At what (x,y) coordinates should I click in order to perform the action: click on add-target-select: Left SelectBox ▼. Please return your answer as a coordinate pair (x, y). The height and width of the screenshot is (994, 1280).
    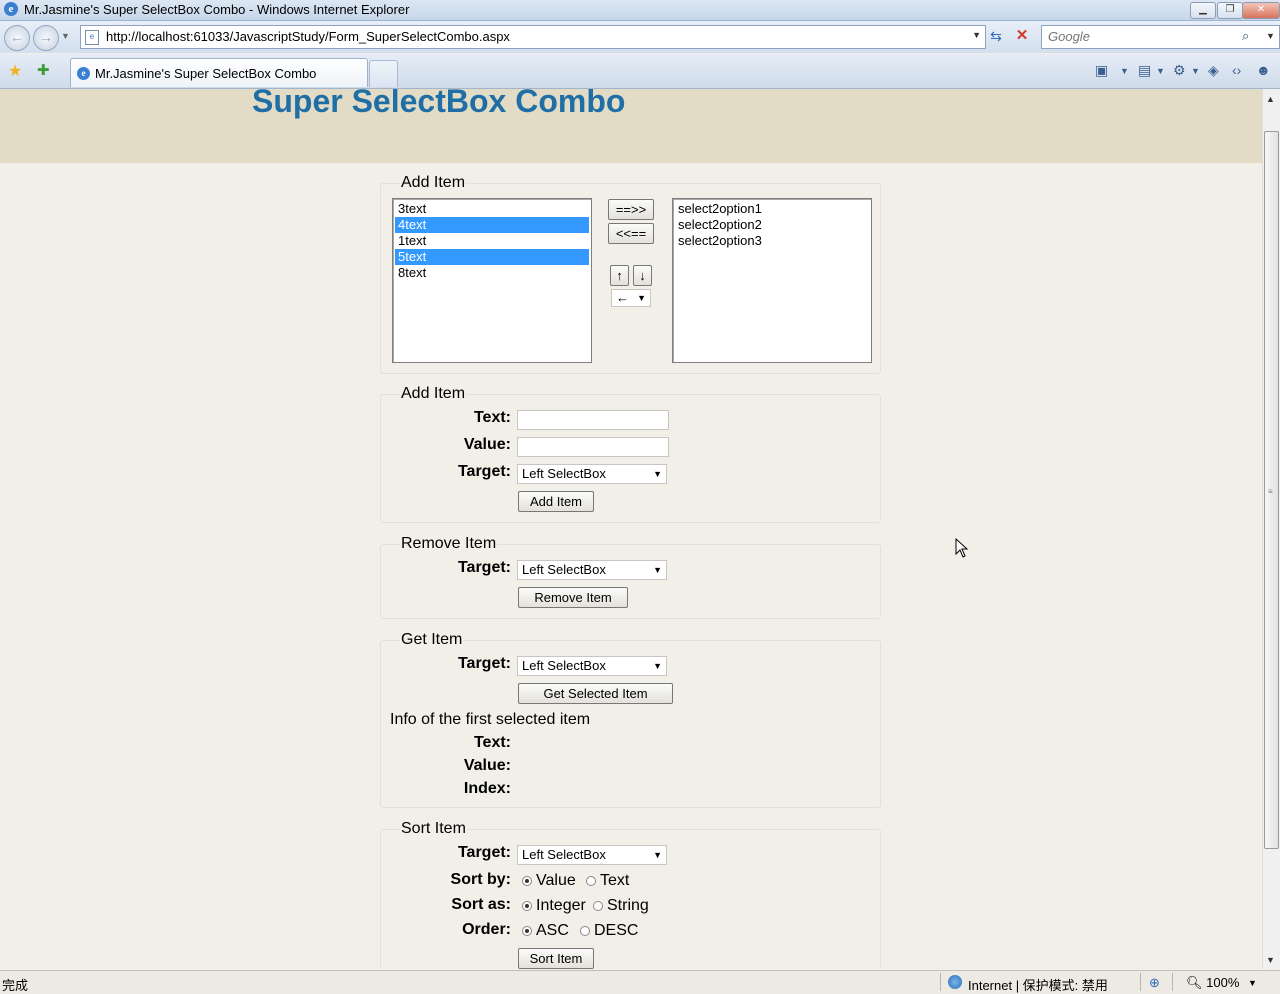
    Looking at the image, I should click on (592, 474).